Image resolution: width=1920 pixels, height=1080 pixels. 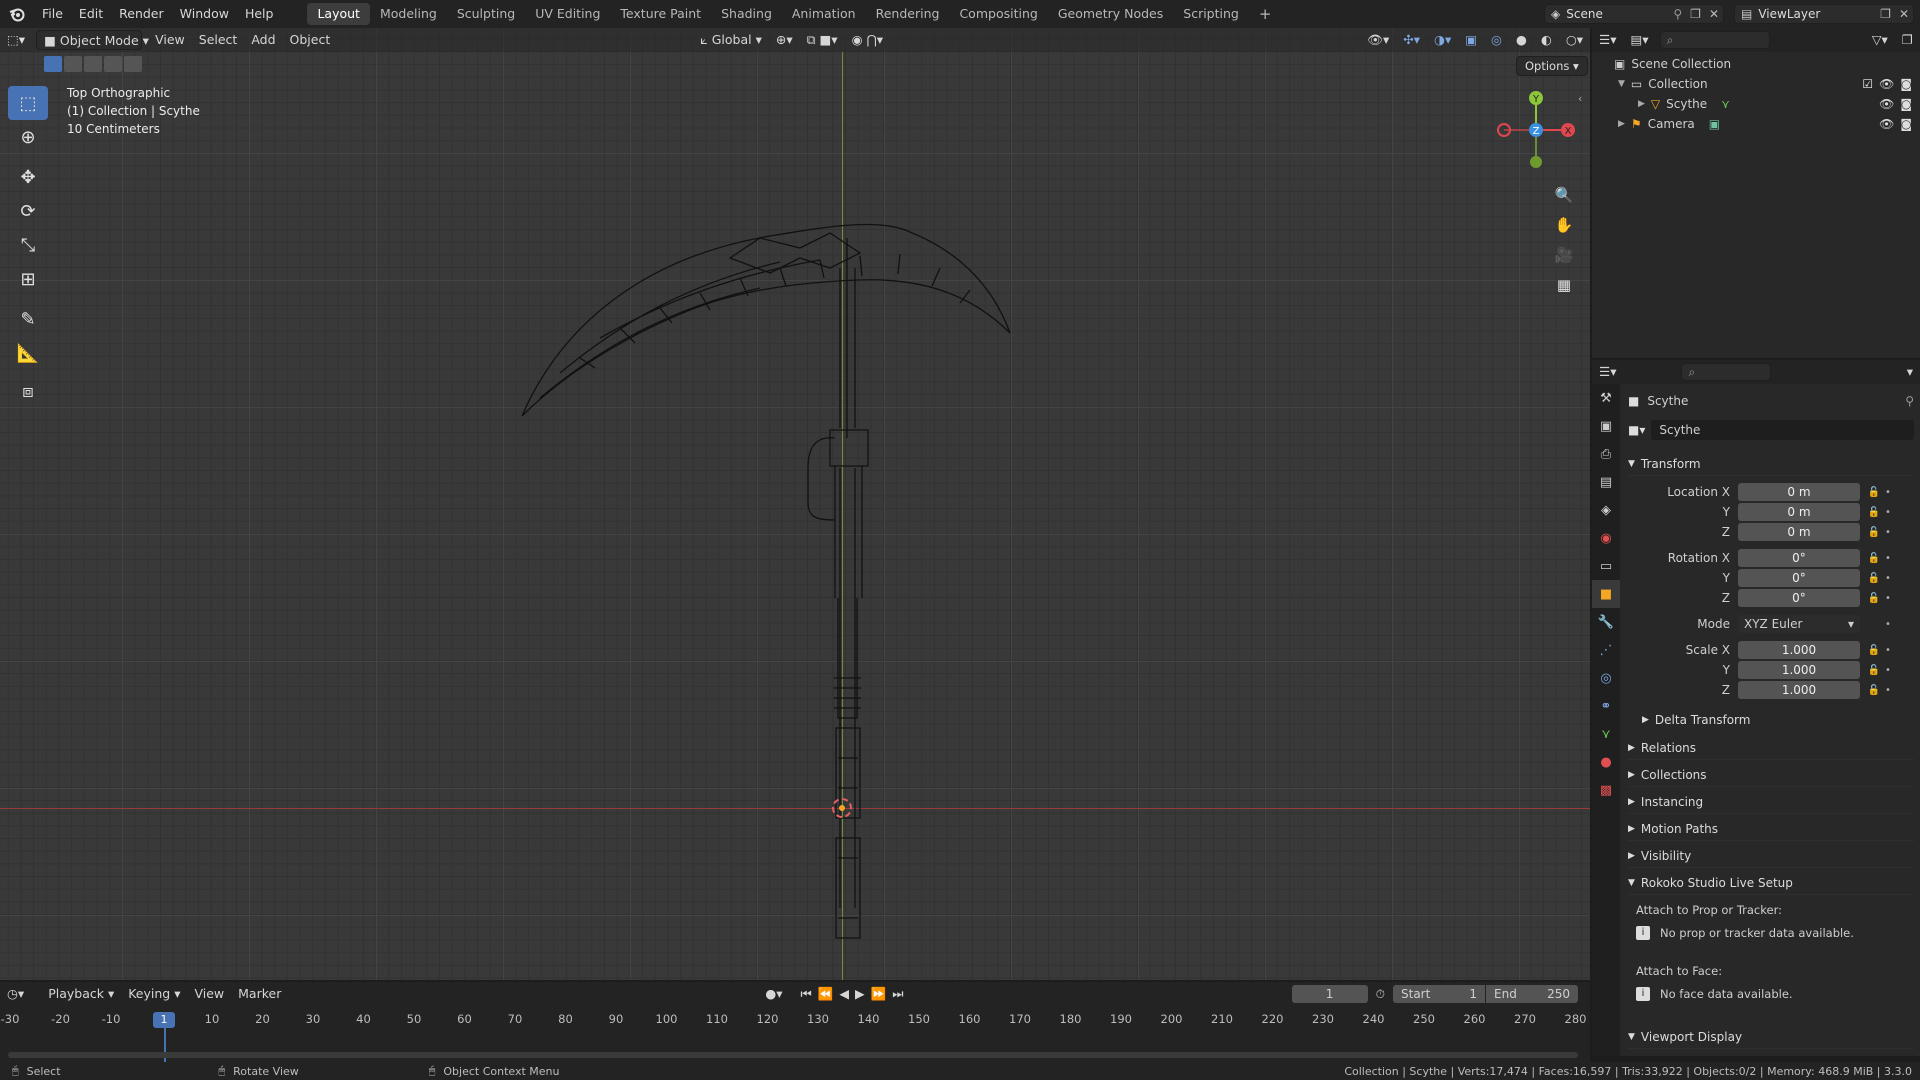 What do you see at coordinates (1564, 285) in the screenshot?
I see `ortho-grid-icon: ▦` at bounding box center [1564, 285].